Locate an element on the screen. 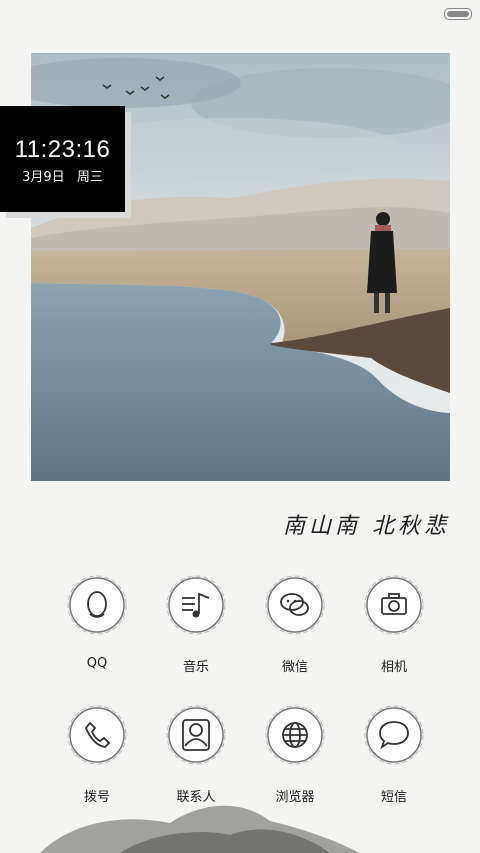  app-sms: 短信 is located at coordinates (394, 754).